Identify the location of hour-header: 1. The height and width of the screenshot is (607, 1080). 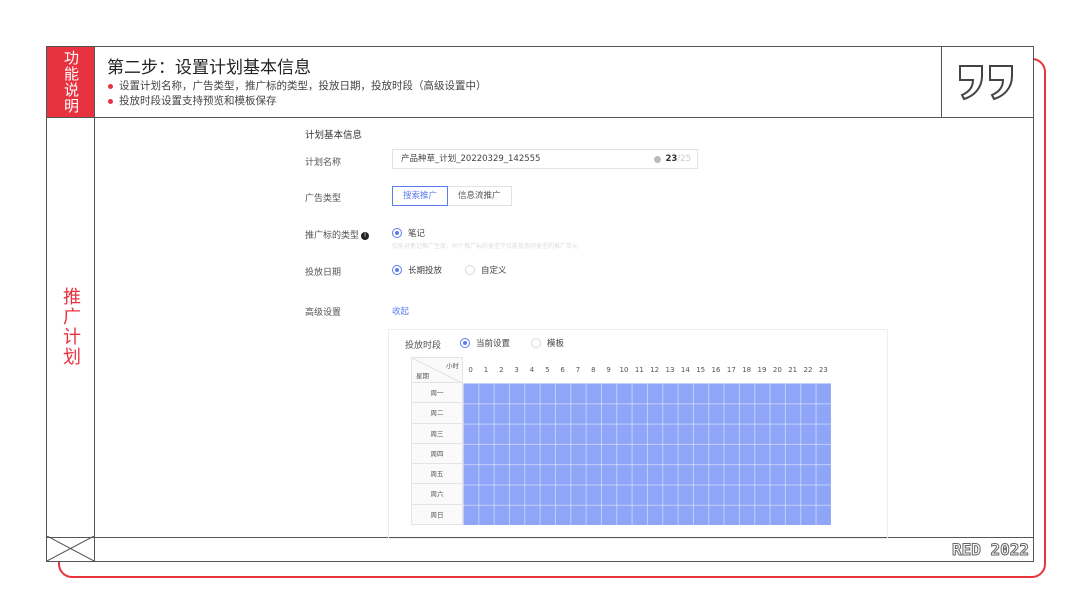
(485, 370).